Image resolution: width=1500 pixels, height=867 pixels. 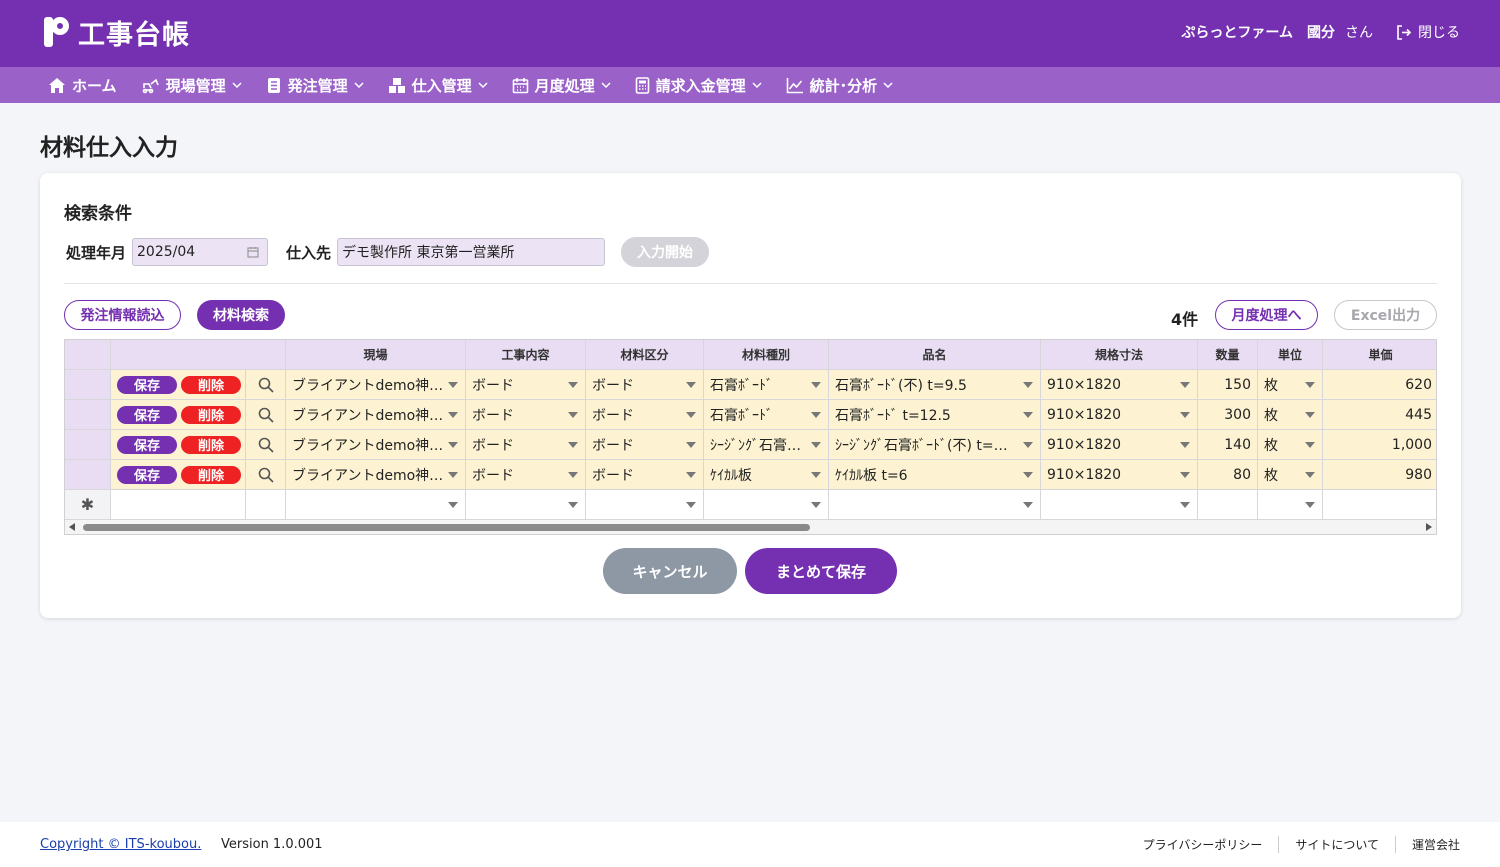 I want to click on column-header-work: 工事内容, so click(x=526, y=355).